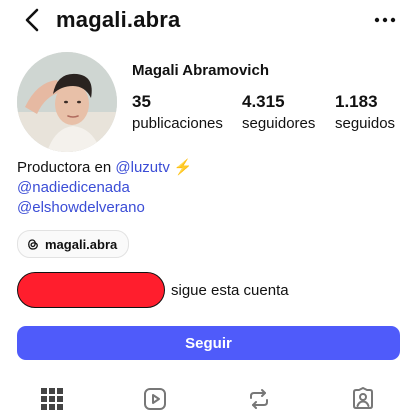 The image size is (417, 417). I want to click on profile-avatar, so click(67, 102).